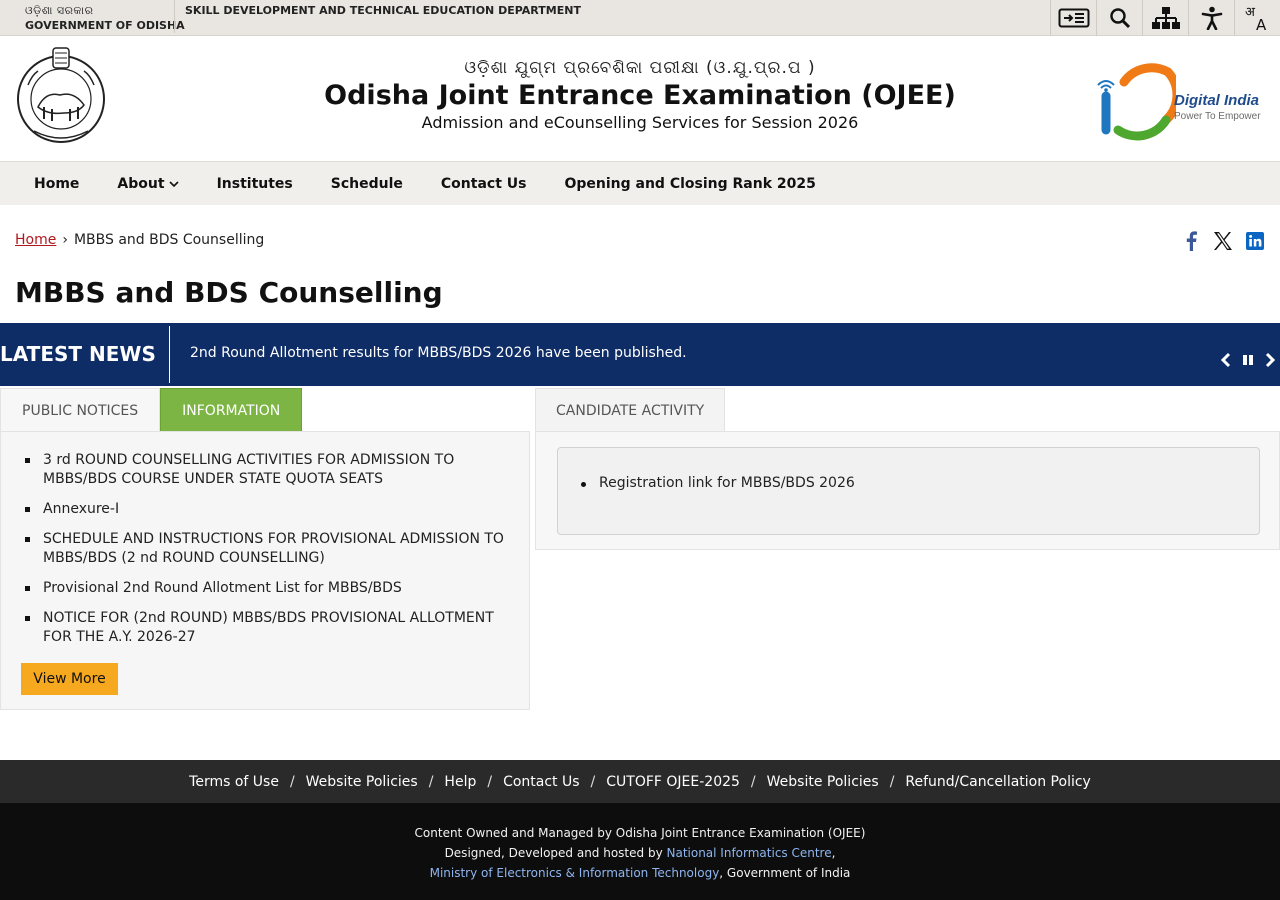 Image resolution: width=1280 pixels, height=900 pixels. I want to click on facebook-share-button, so click(1191, 241).